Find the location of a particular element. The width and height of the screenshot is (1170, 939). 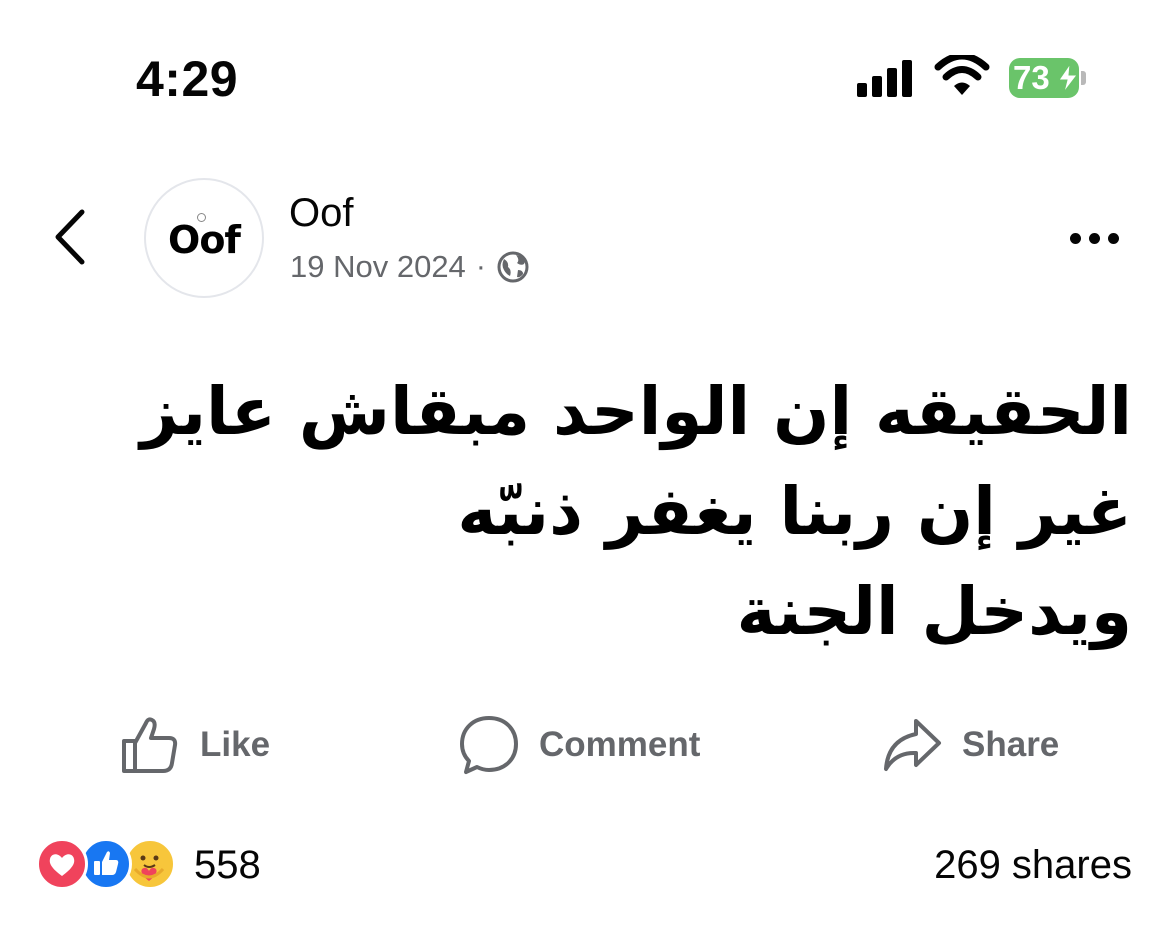

post-text-line: الحقيقه إن الواحد مبقاش عايز is located at coordinates (636, 411).